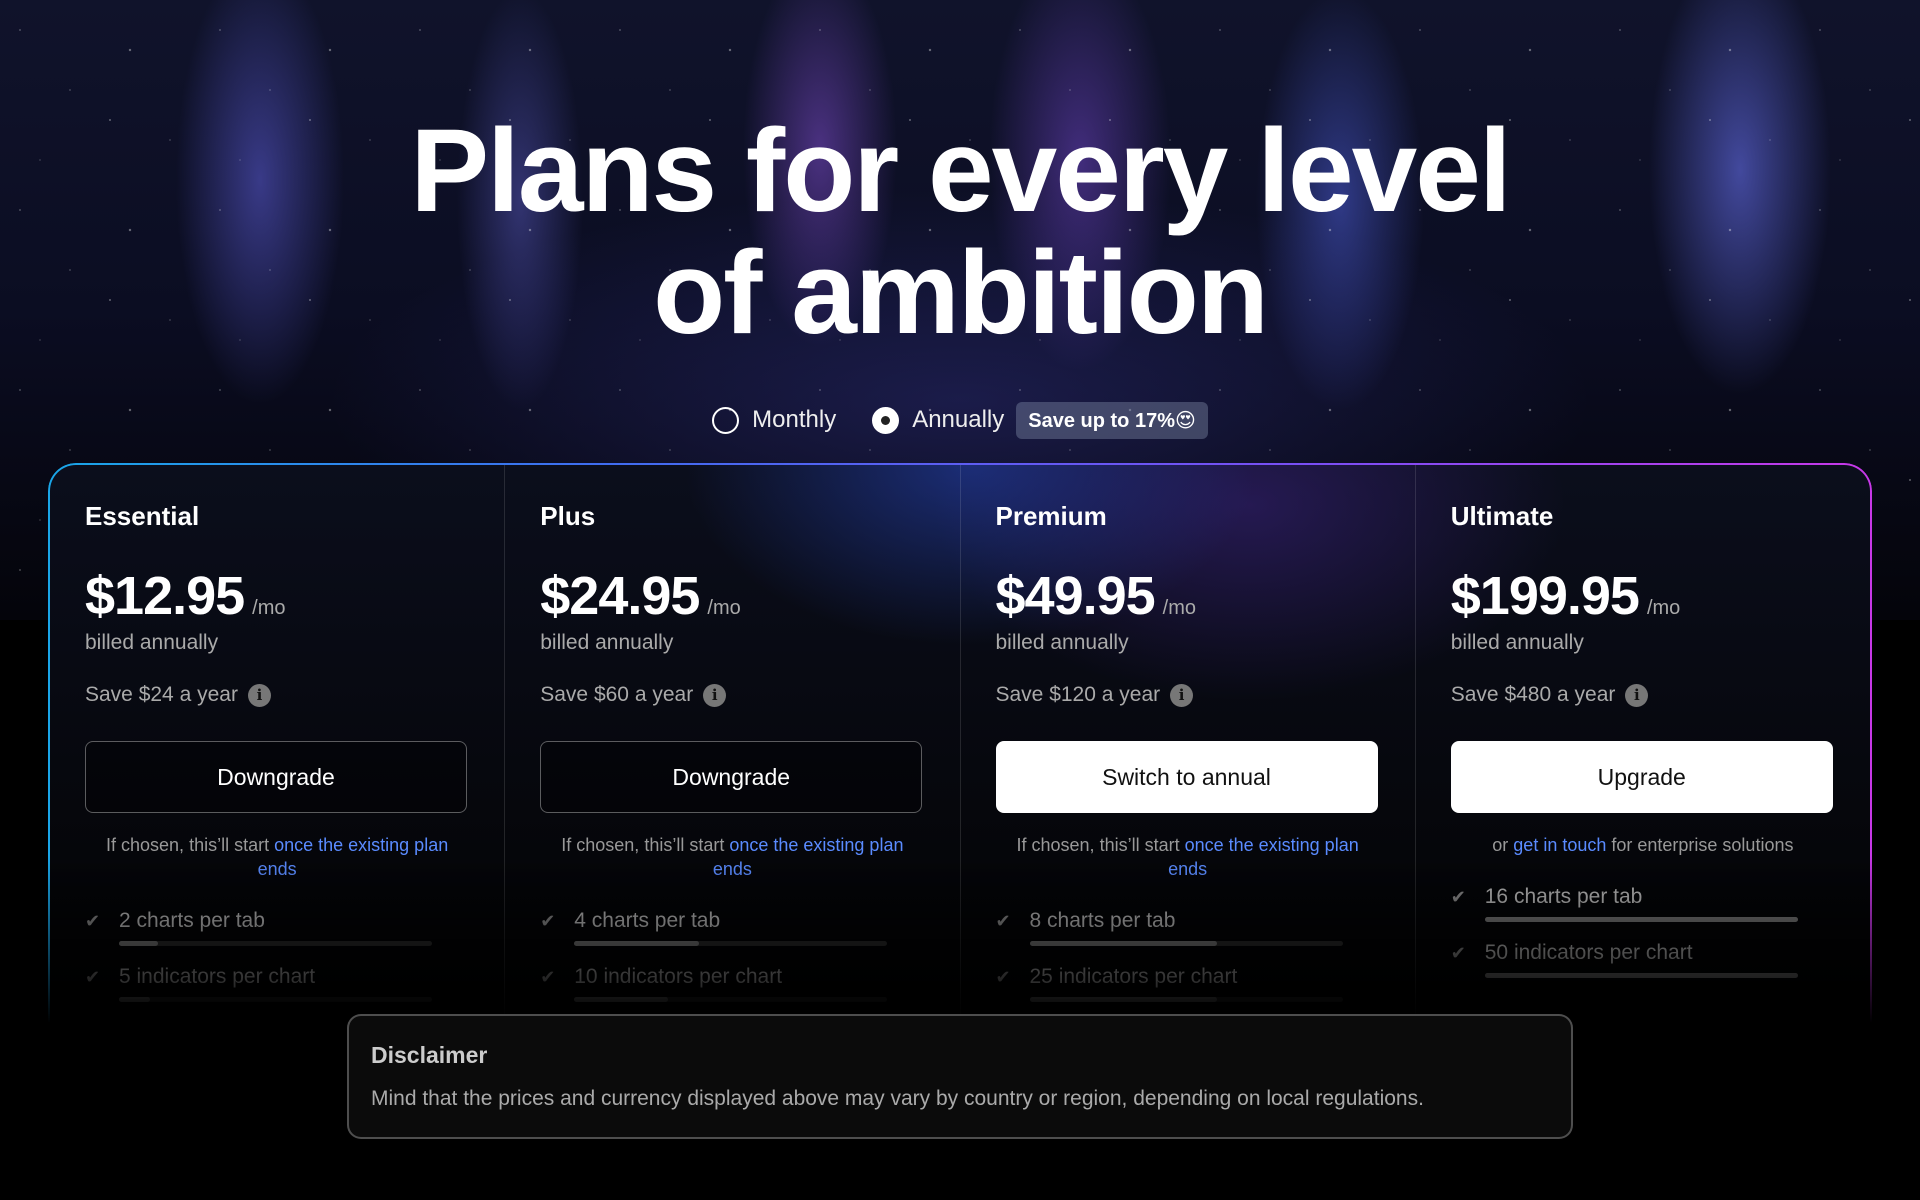 The width and height of the screenshot is (1920, 1200). Describe the element at coordinates (1502, 516) in the screenshot. I see `plan-name: Ultimate` at that location.